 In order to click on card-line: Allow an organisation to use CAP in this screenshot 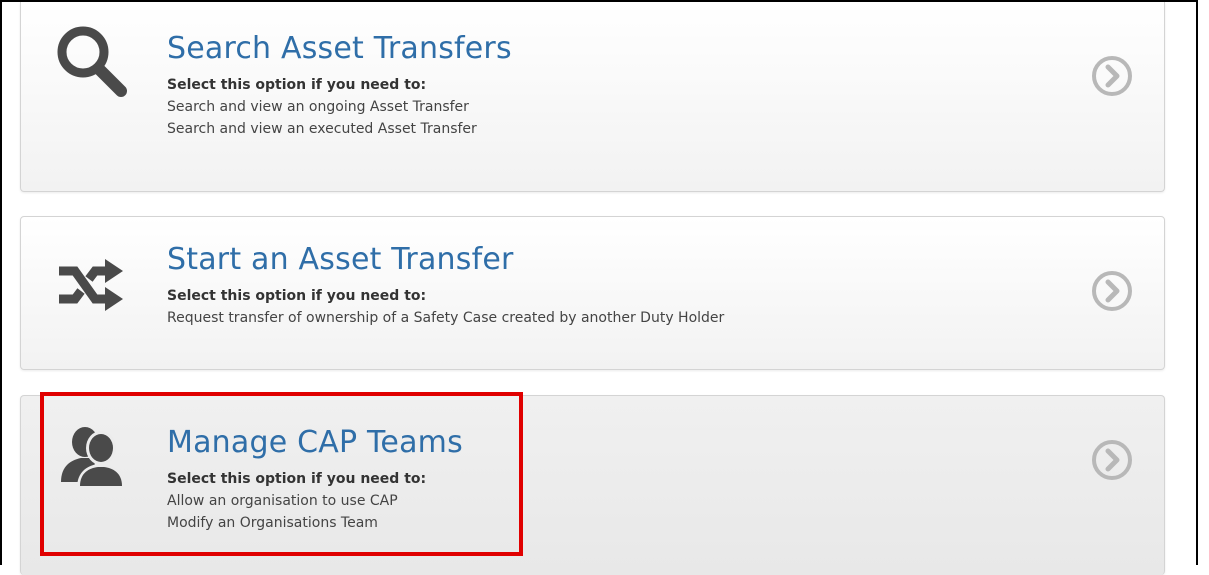, I will do `click(282, 501)`.